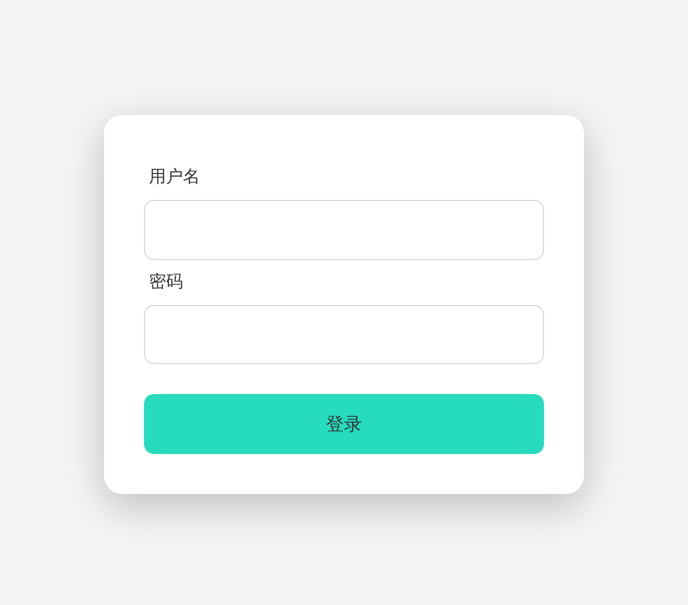 The image size is (688, 605). What do you see at coordinates (166, 282) in the screenshot?
I see `field-label: 密码` at bounding box center [166, 282].